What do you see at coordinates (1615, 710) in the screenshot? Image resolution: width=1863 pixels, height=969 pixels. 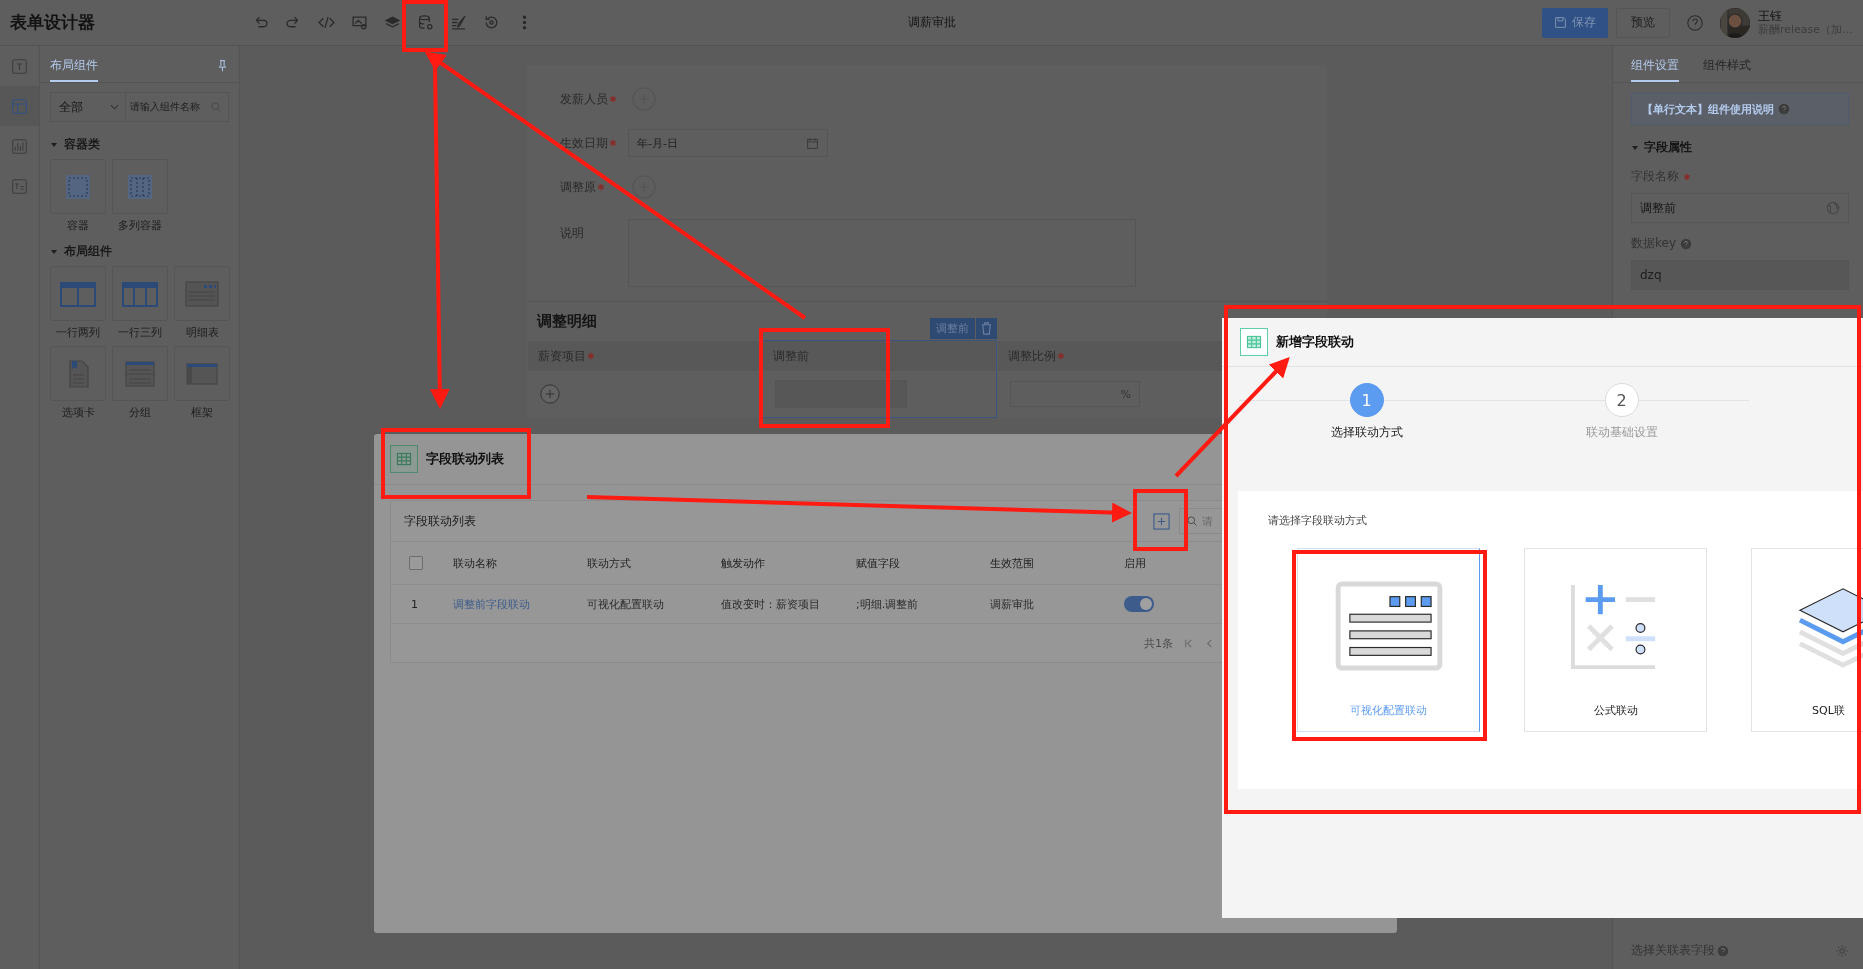 I see `option-label: 公式联动` at bounding box center [1615, 710].